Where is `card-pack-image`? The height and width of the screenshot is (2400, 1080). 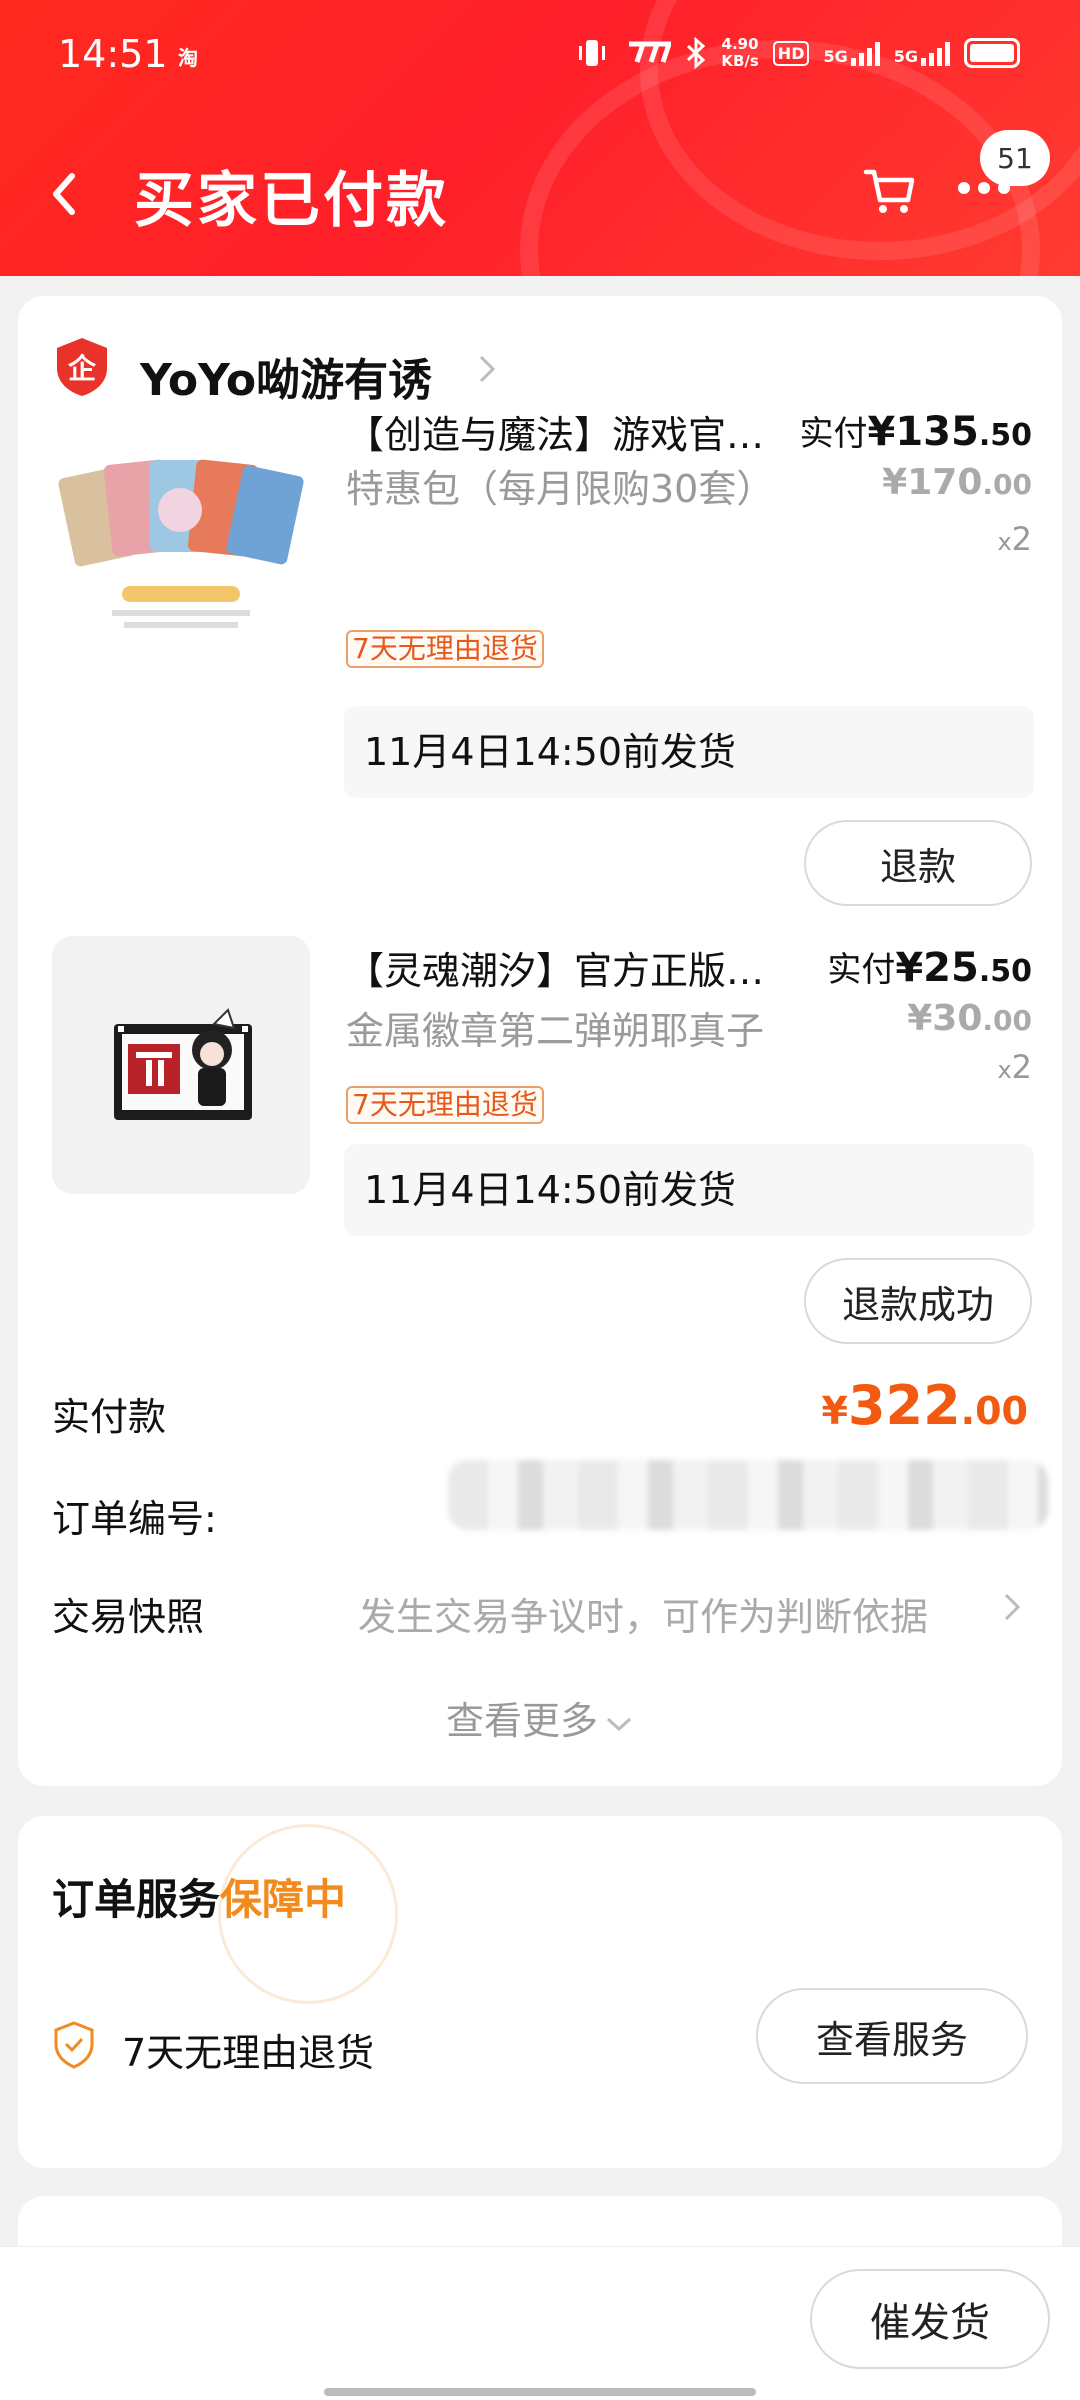 card-pack-image is located at coordinates (181, 543).